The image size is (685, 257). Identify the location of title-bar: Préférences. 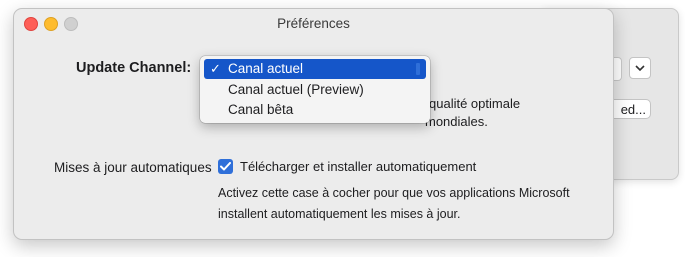
(313, 24).